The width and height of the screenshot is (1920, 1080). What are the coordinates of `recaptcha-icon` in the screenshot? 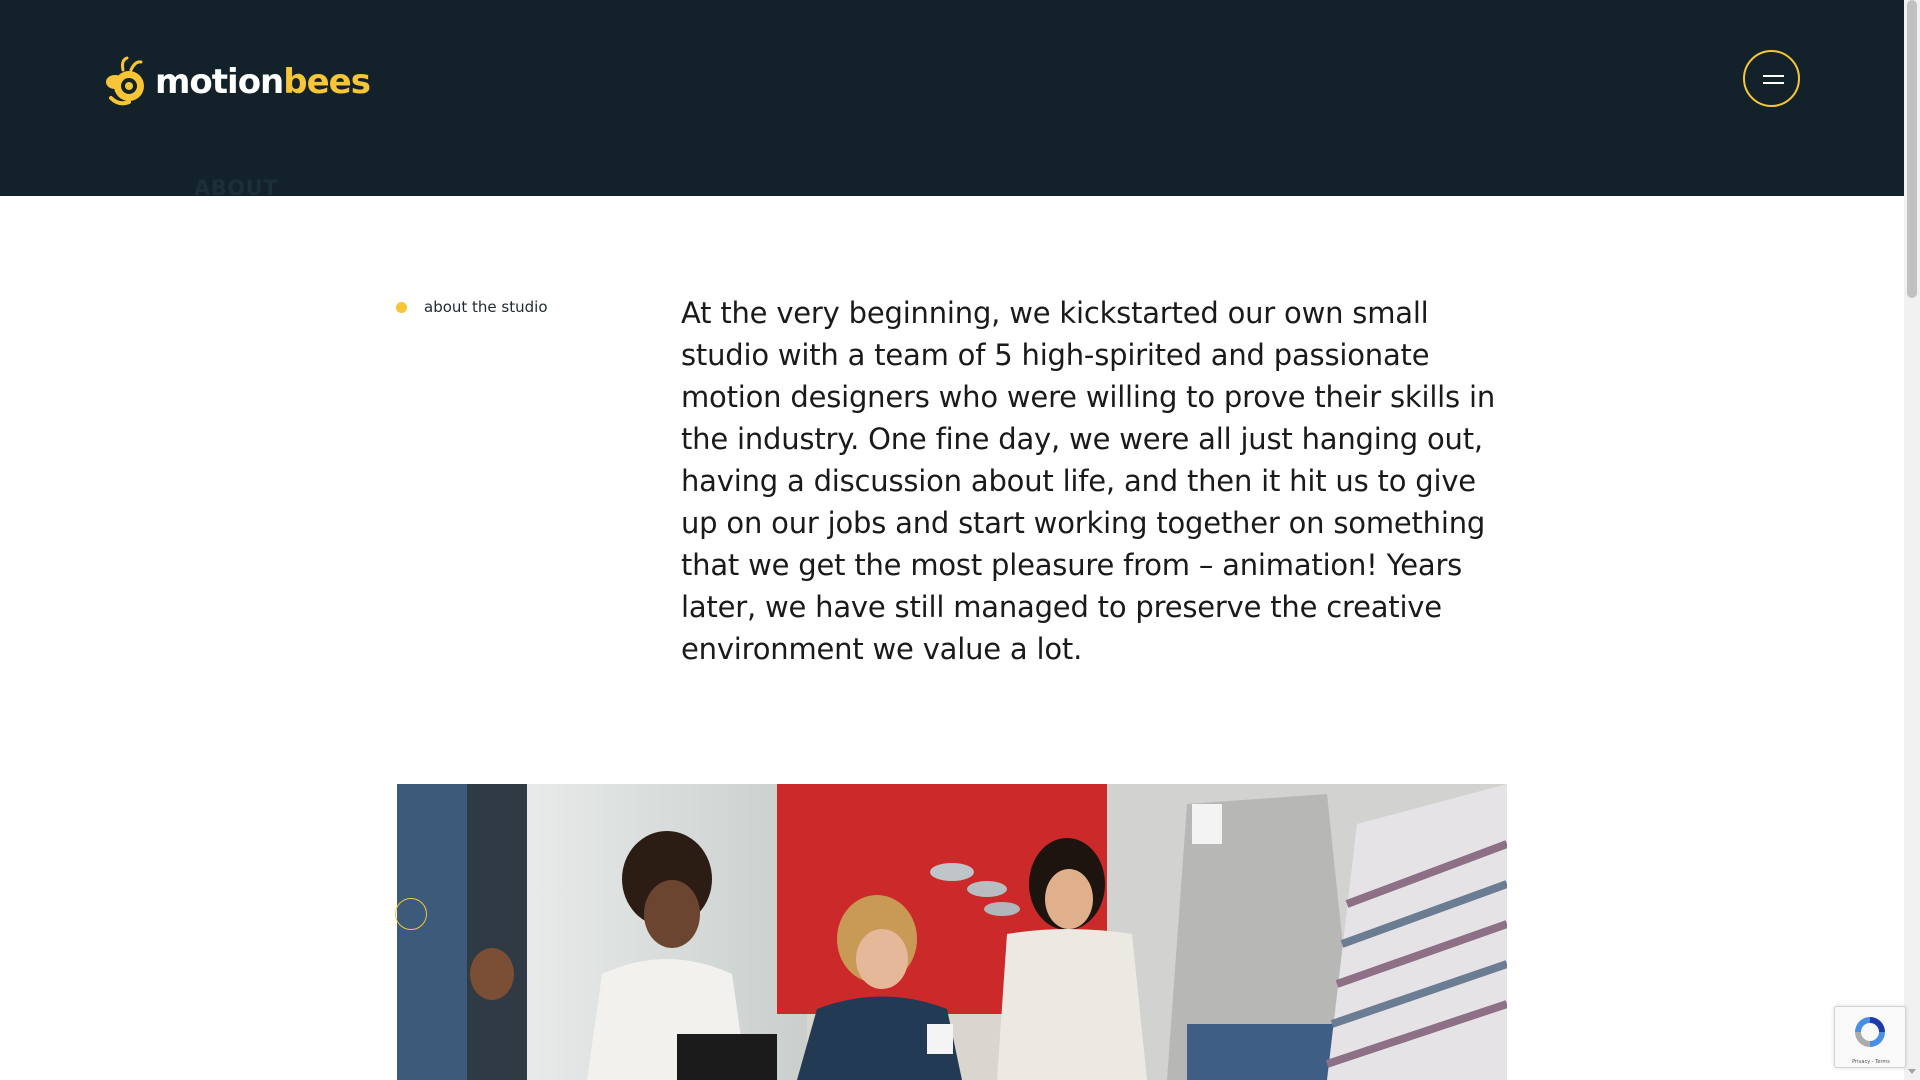 It's located at (1870, 1032).